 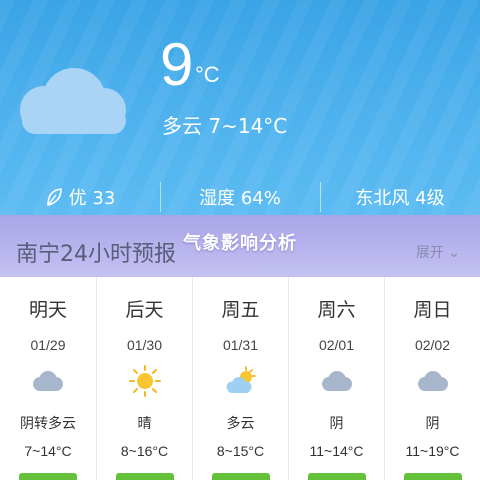 I want to click on air-quality-label: 优 33, so click(x=92, y=198).